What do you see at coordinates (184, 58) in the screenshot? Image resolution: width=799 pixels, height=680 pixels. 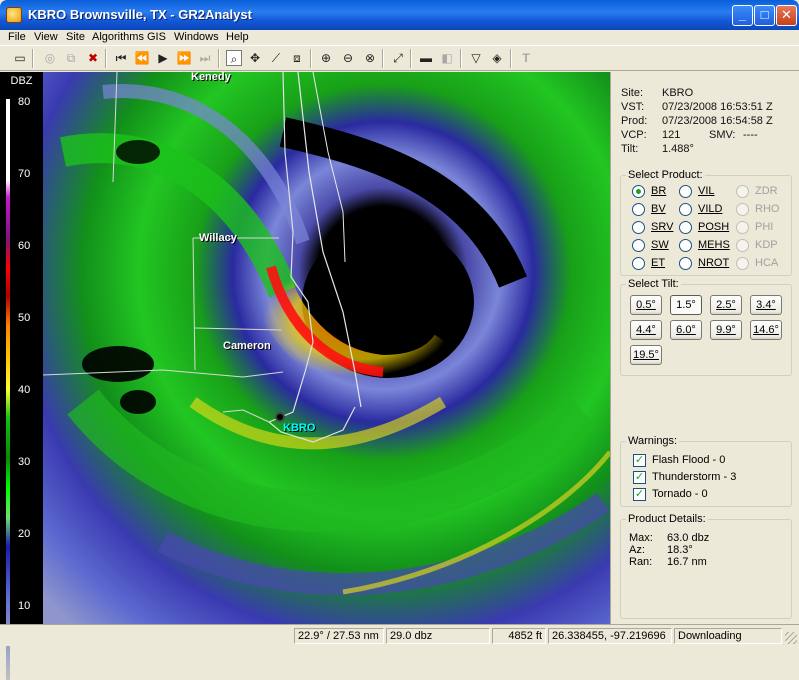 I see `step-forward-icon: ⏩` at bounding box center [184, 58].